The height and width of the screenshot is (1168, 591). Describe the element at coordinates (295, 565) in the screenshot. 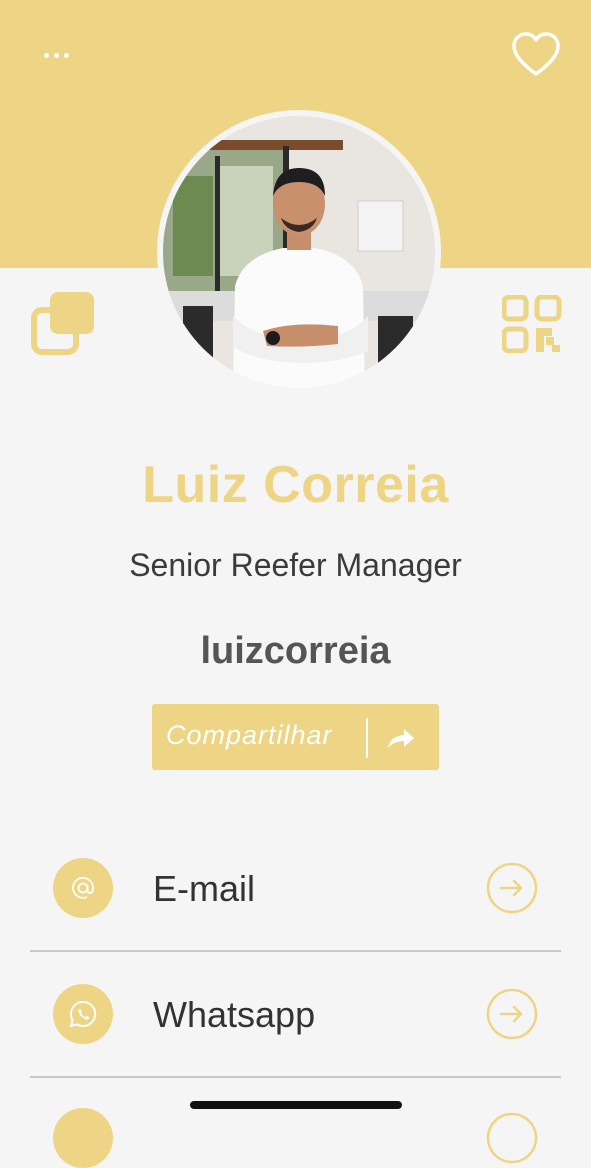

I see `job-title: Senior Reefer Manager` at that location.